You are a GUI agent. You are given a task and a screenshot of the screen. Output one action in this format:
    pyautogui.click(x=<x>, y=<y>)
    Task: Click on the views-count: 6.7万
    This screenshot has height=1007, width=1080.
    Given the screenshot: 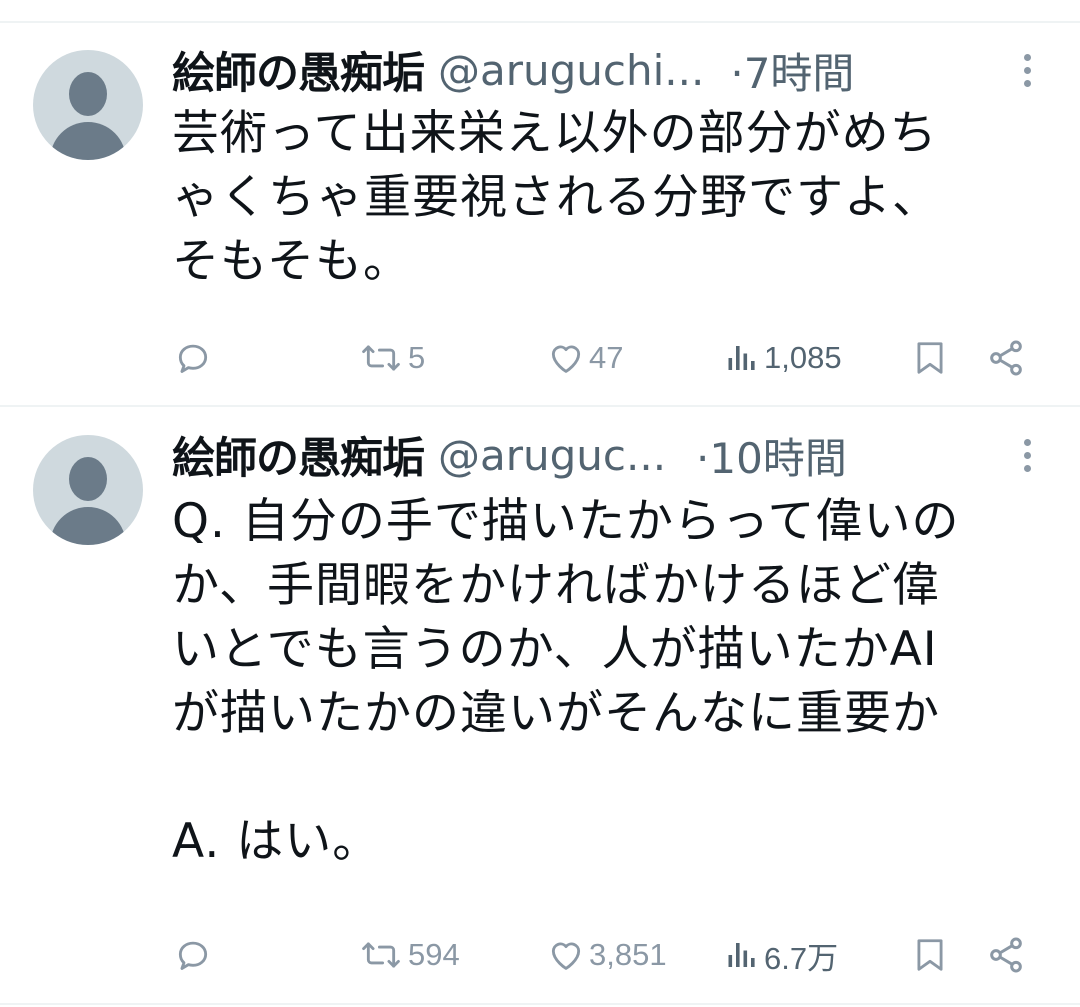 What is the action you would take?
    pyautogui.click(x=801, y=958)
    